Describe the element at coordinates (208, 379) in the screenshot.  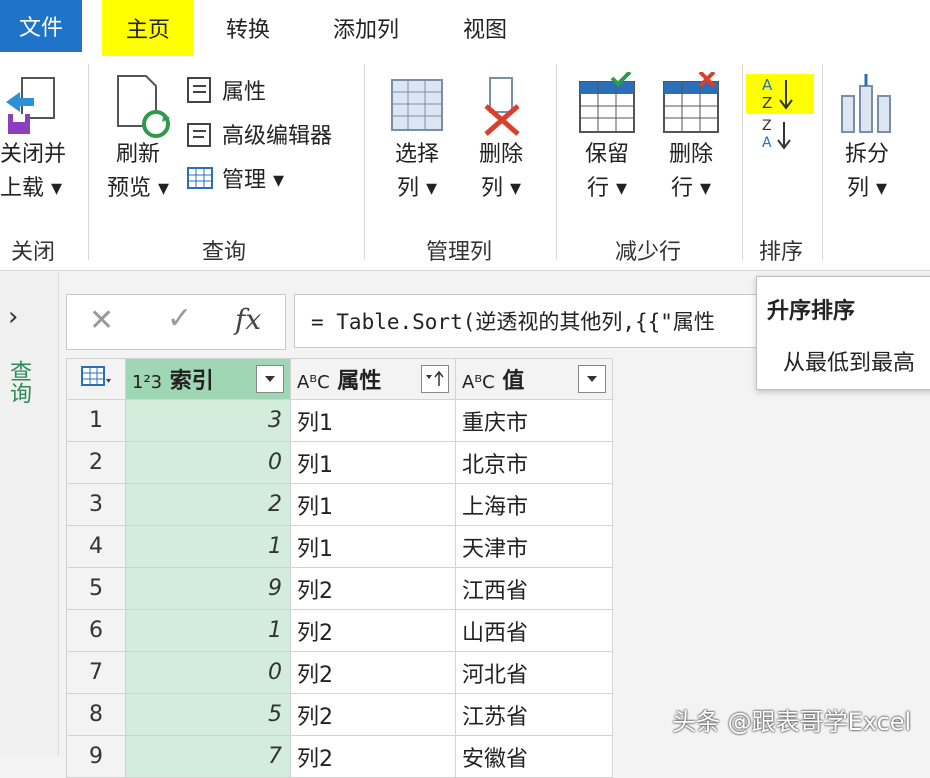
I see `column-header-index: 1²3 索引` at that location.